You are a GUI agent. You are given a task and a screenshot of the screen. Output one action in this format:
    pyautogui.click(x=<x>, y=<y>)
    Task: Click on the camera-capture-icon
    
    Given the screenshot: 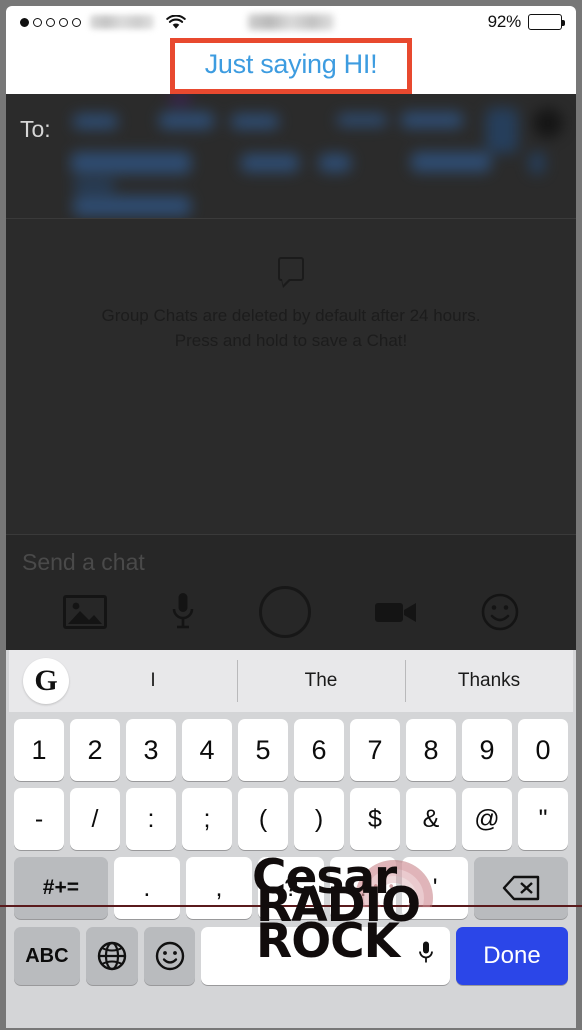 What is the action you would take?
    pyautogui.click(x=284, y=612)
    